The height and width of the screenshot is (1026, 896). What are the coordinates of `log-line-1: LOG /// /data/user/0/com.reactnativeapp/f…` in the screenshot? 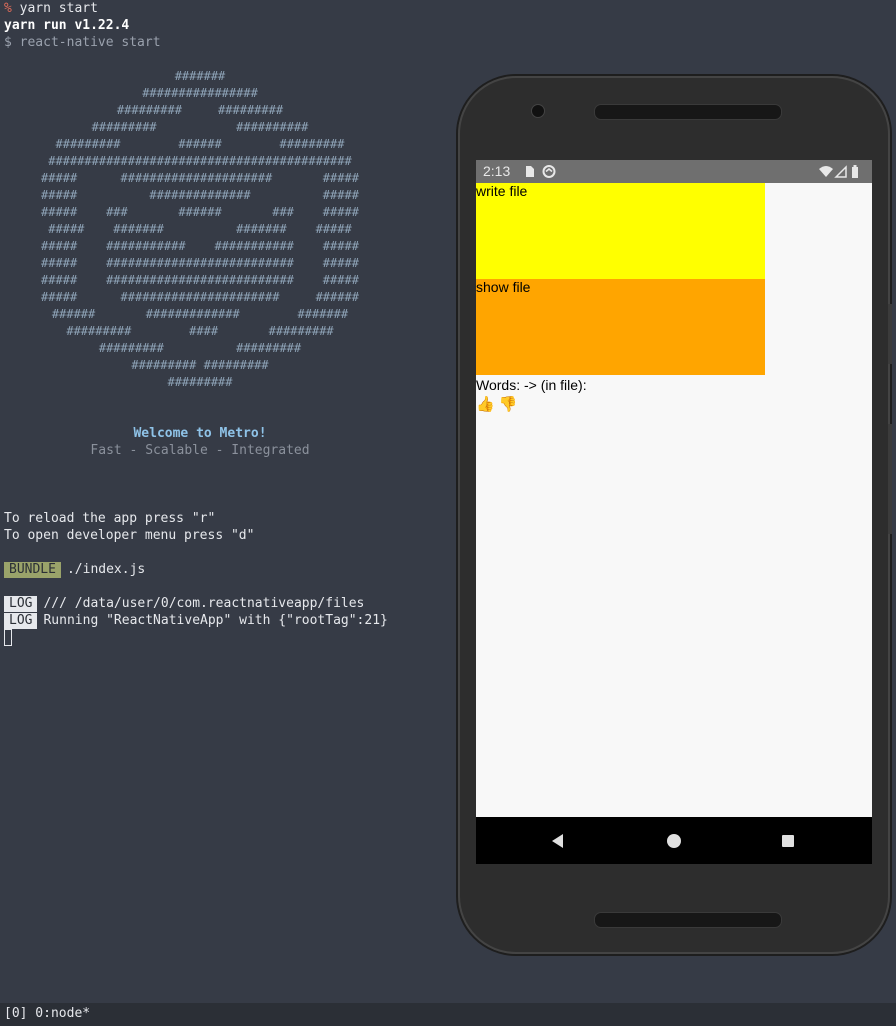 It's located at (184, 603).